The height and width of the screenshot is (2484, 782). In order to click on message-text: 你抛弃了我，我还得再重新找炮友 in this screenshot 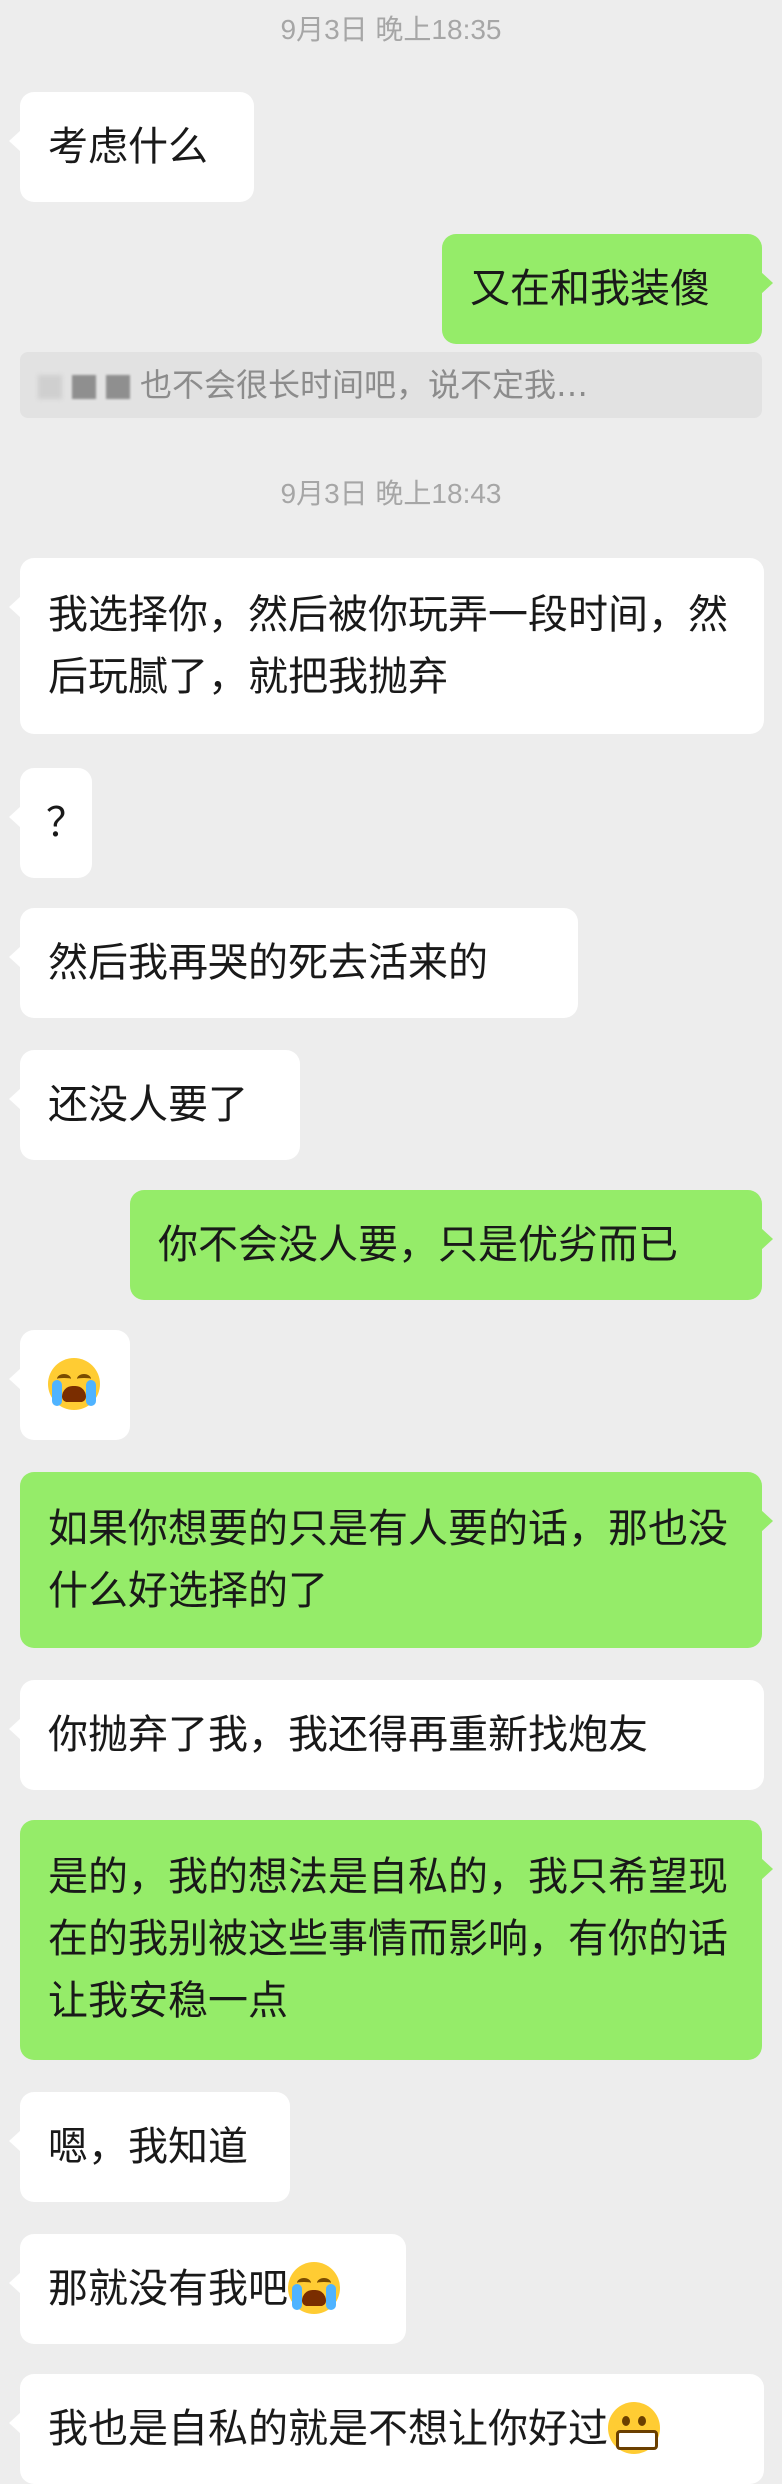, I will do `click(348, 1735)`.